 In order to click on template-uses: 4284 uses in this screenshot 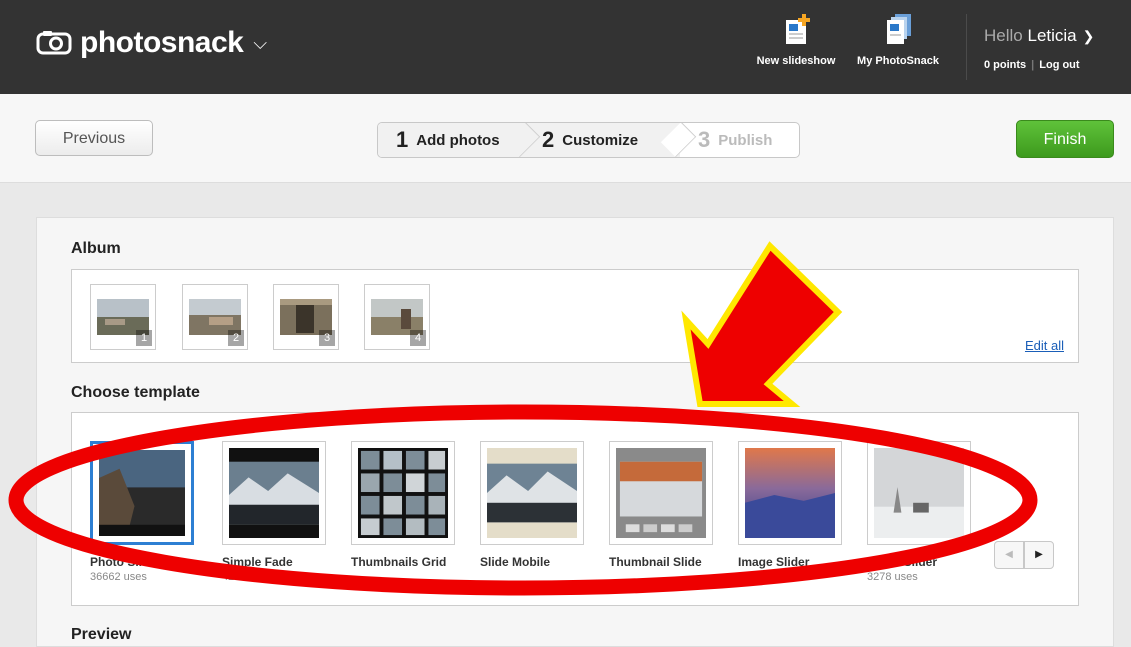, I will do `click(247, 577)`.